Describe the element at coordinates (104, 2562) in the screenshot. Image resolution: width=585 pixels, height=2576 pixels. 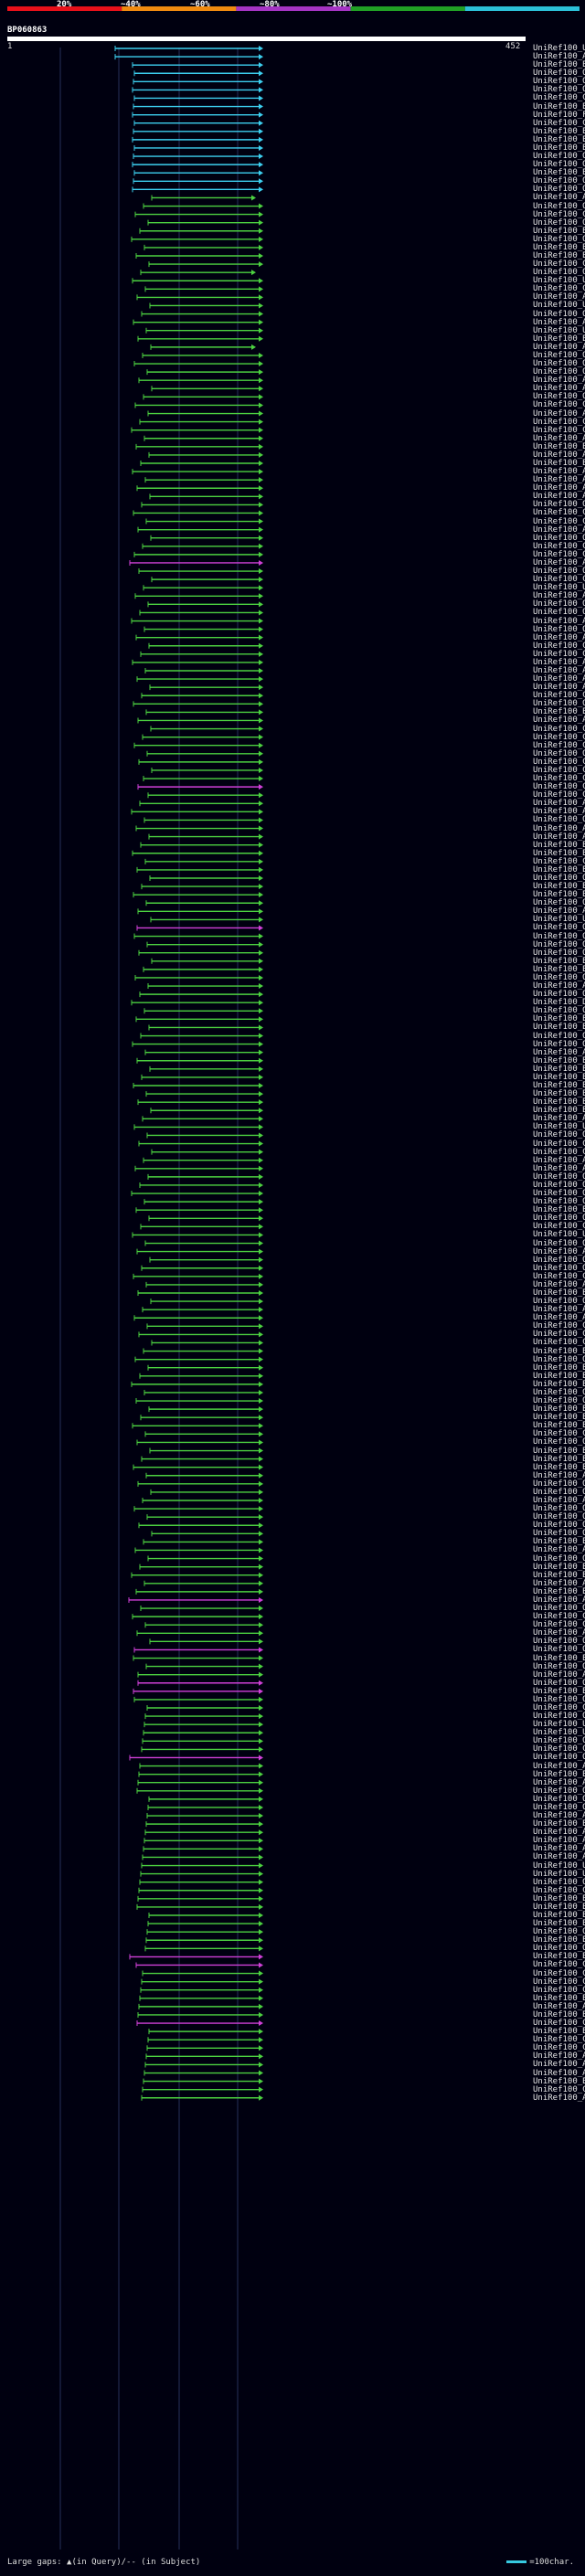
I see `legend-gaps: Large gaps: ▲(in Query)/-- (in Subject)` at that location.